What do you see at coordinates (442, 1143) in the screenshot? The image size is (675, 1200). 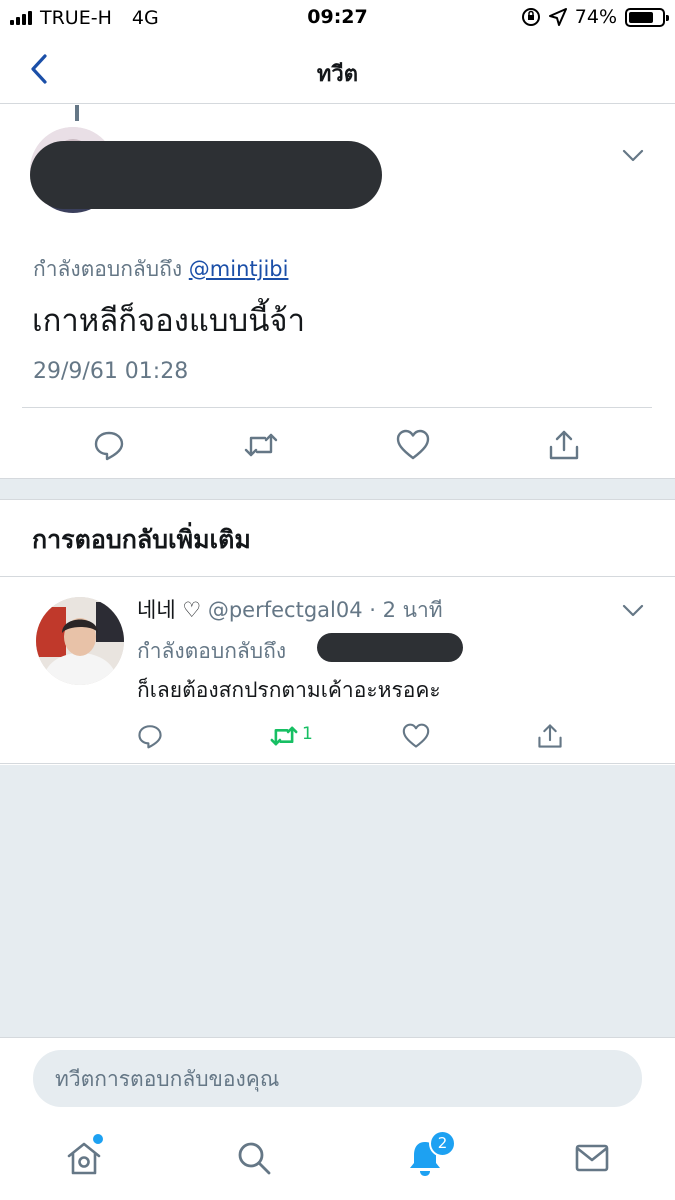 I see `notification-badge: 2` at bounding box center [442, 1143].